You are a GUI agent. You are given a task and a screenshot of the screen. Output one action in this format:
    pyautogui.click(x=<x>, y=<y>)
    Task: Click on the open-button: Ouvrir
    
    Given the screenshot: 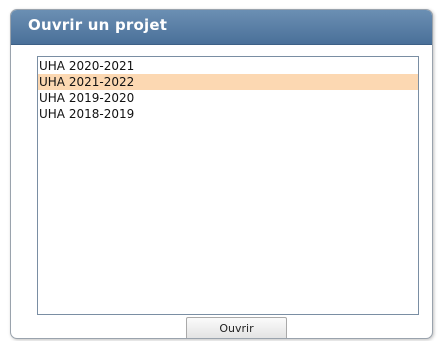 What is the action you would take?
    pyautogui.click(x=236, y=327)
    